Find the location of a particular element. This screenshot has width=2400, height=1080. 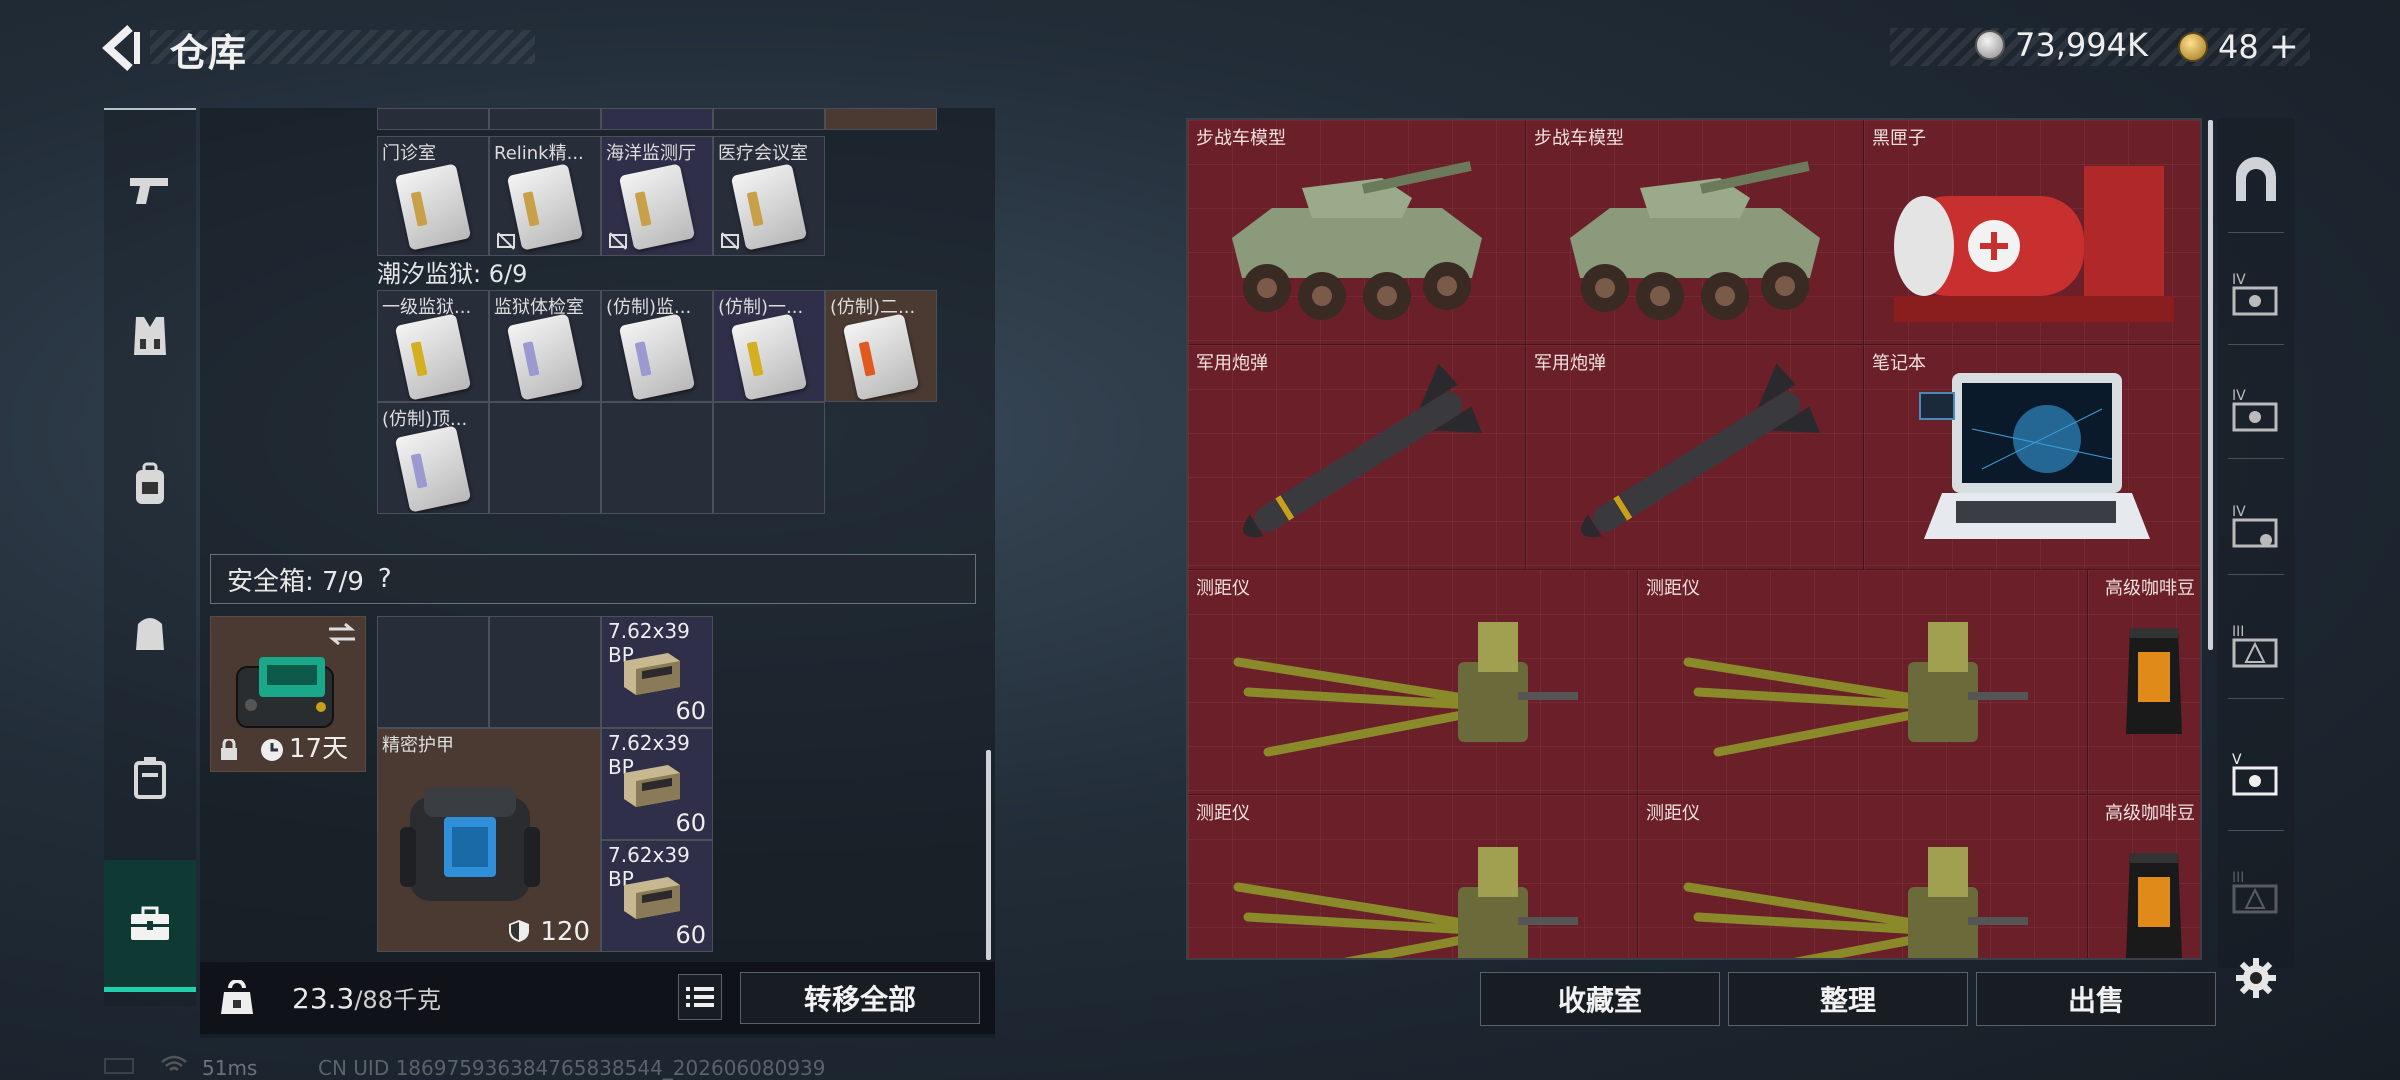

display-case-icon: IV is located at coordinates (2255, 526).